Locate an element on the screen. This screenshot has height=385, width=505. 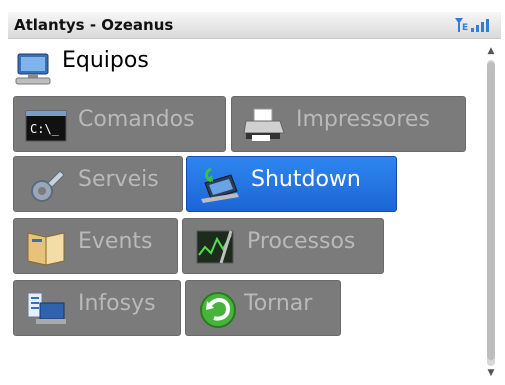
impressores-button: Impressores is located at coordinates (348, 124).